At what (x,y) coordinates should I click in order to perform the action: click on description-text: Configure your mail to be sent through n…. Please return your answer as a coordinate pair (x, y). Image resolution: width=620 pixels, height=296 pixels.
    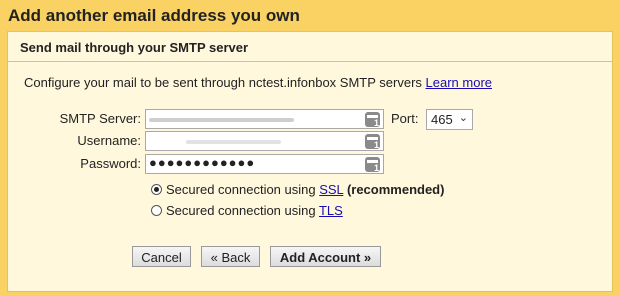
    Looking at the image, I should click on (223, 82).